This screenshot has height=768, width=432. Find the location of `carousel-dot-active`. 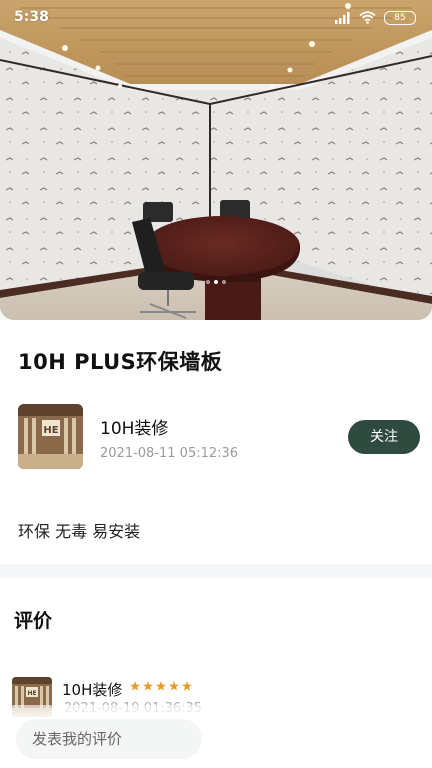

carousel-dot-active is located at coordinates (216, 282).